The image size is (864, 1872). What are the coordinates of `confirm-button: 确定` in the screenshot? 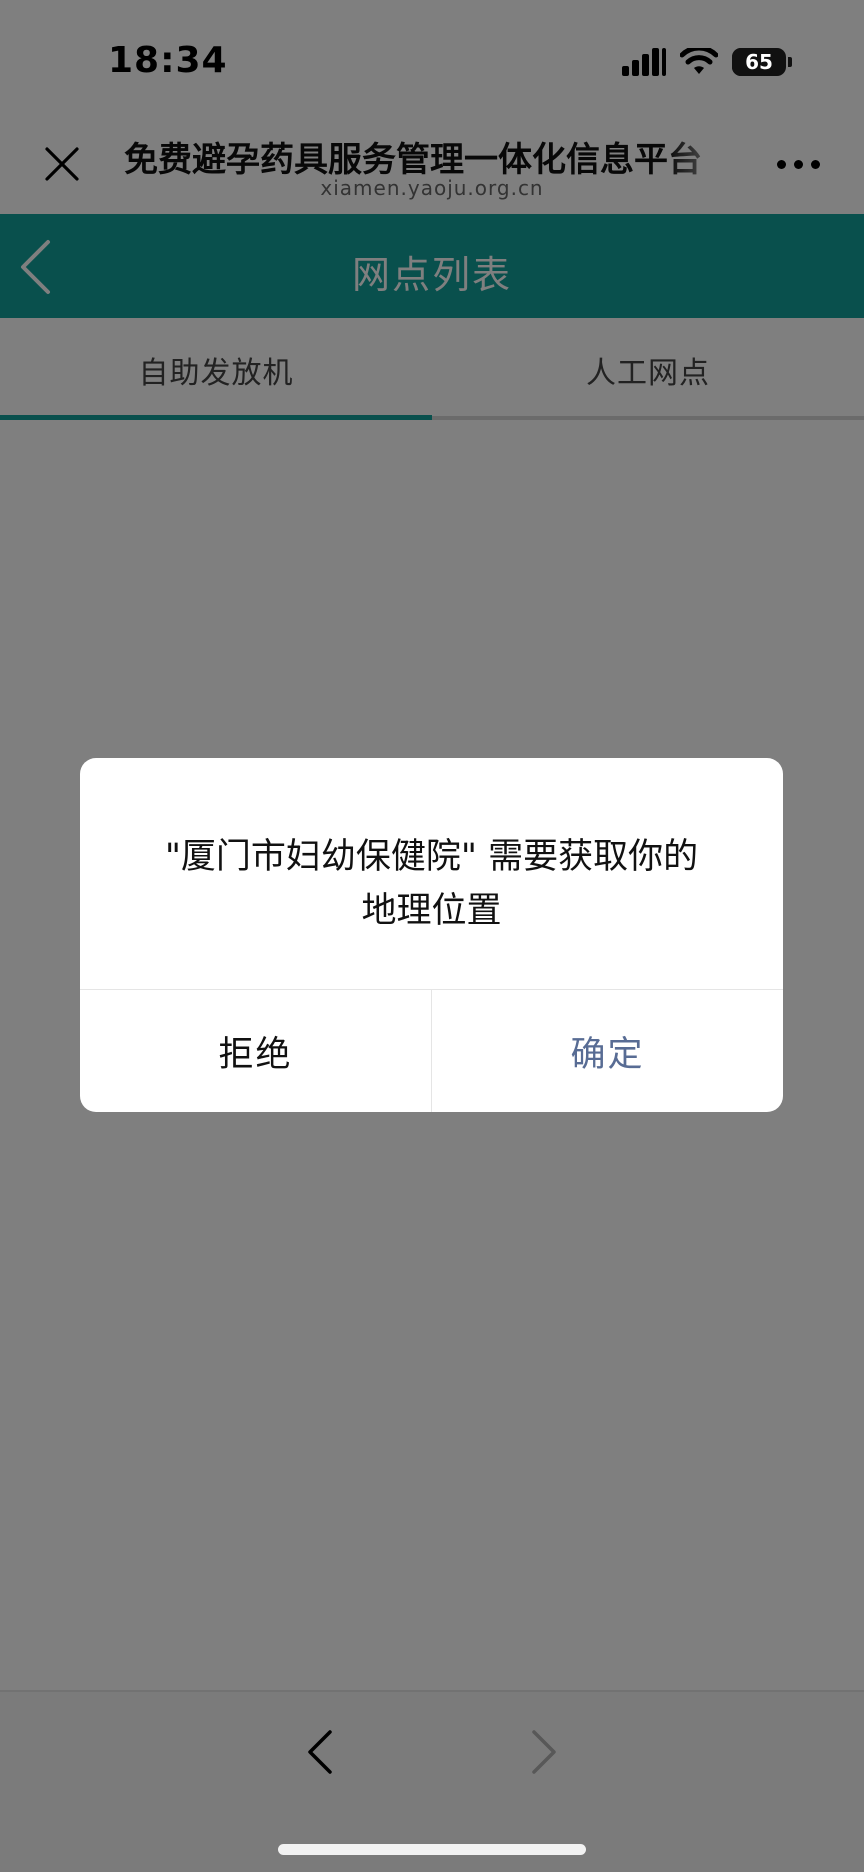 It's located at (607, 1051).